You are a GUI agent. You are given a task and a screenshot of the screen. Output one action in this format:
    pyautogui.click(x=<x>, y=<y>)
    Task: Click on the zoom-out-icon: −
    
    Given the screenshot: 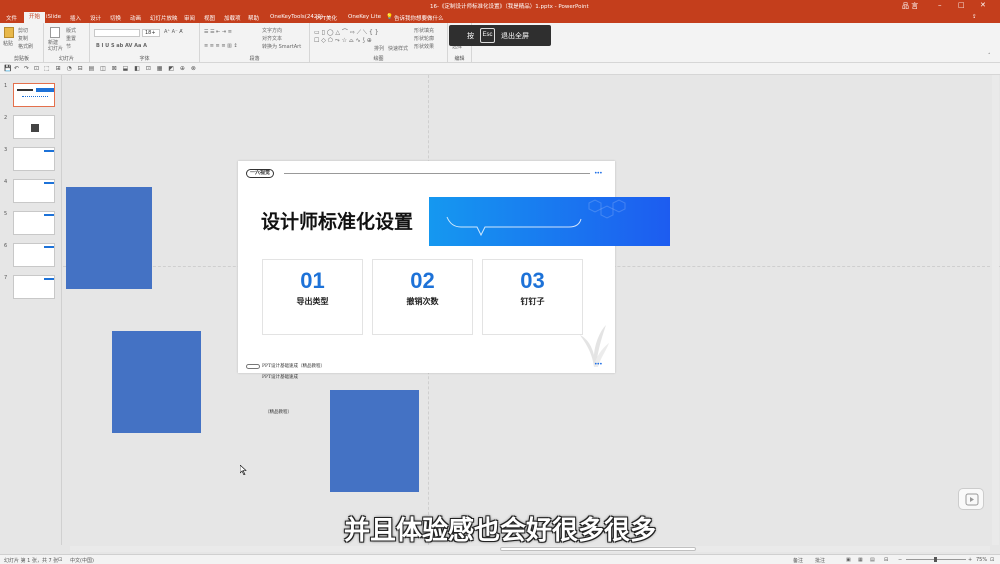 What is the action you would take?
    pyautogui.click(x=900, y=560)
    